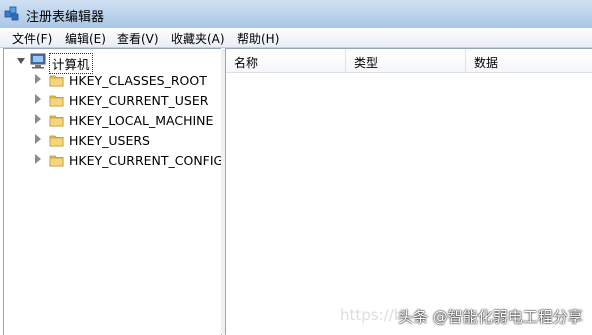  Describe the element at coordinates (486, 63) in the screenshot. I see `column-header-label: 数据` at that location.